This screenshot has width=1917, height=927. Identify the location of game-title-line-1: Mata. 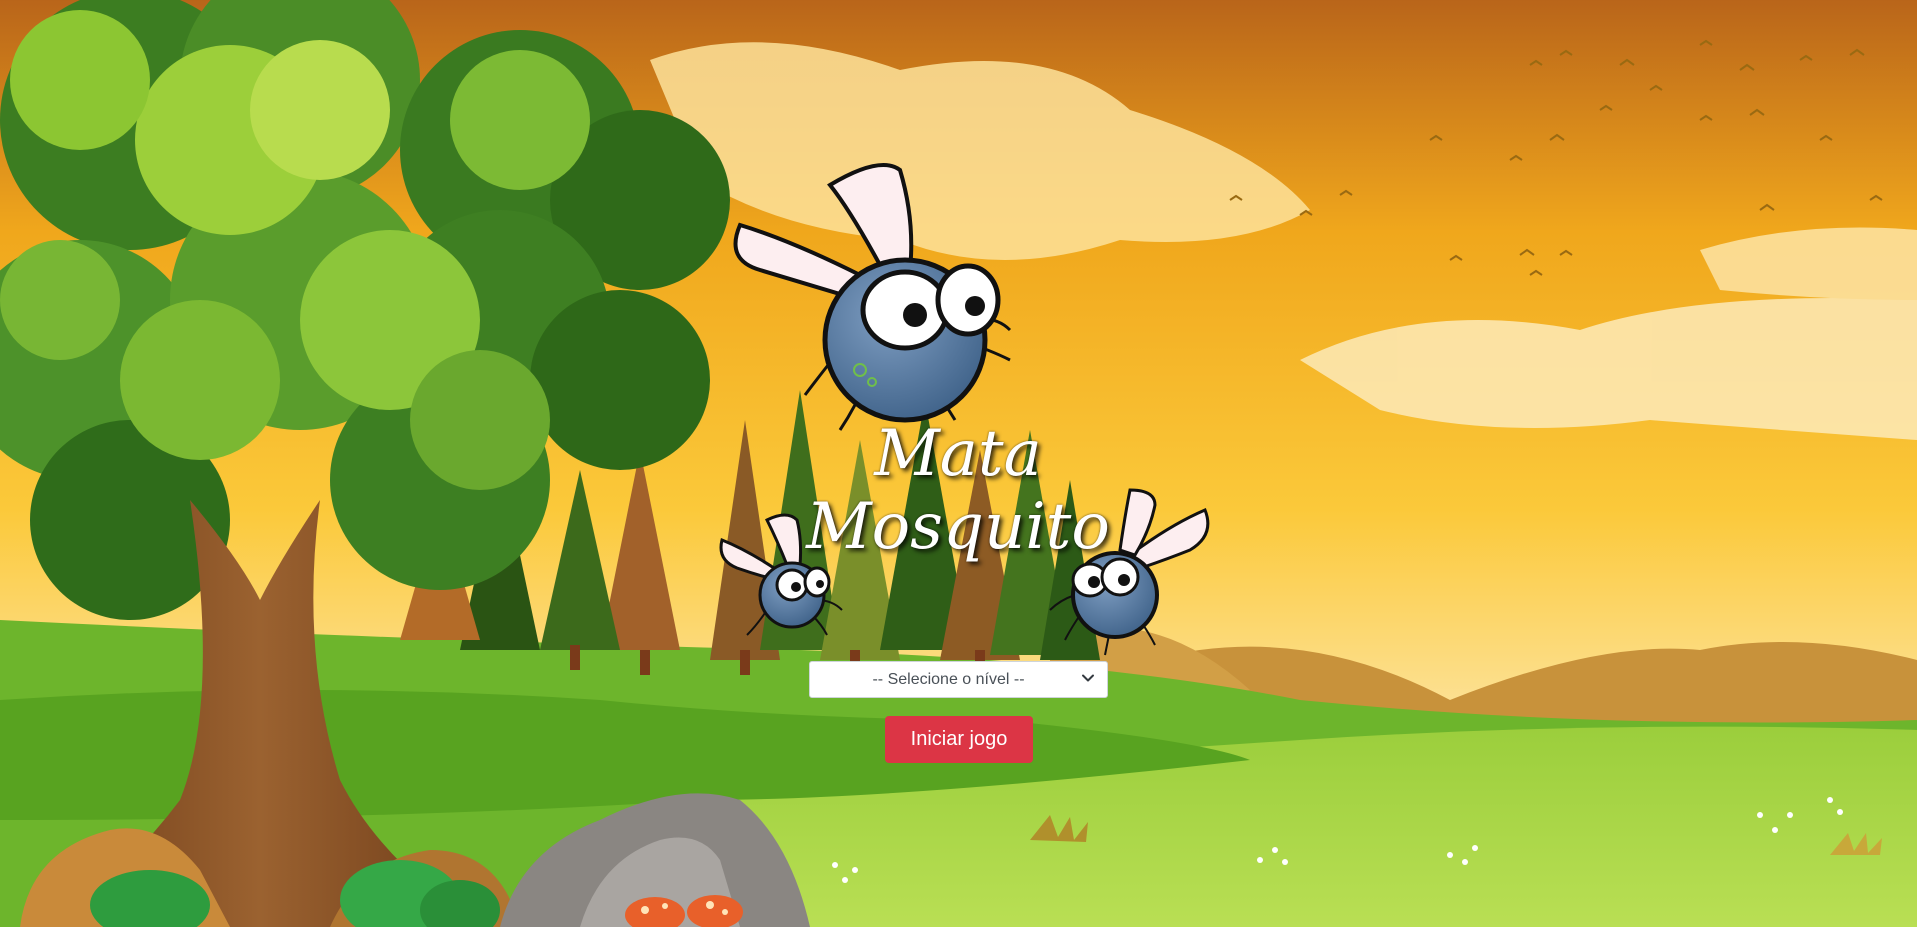
(958, 454).